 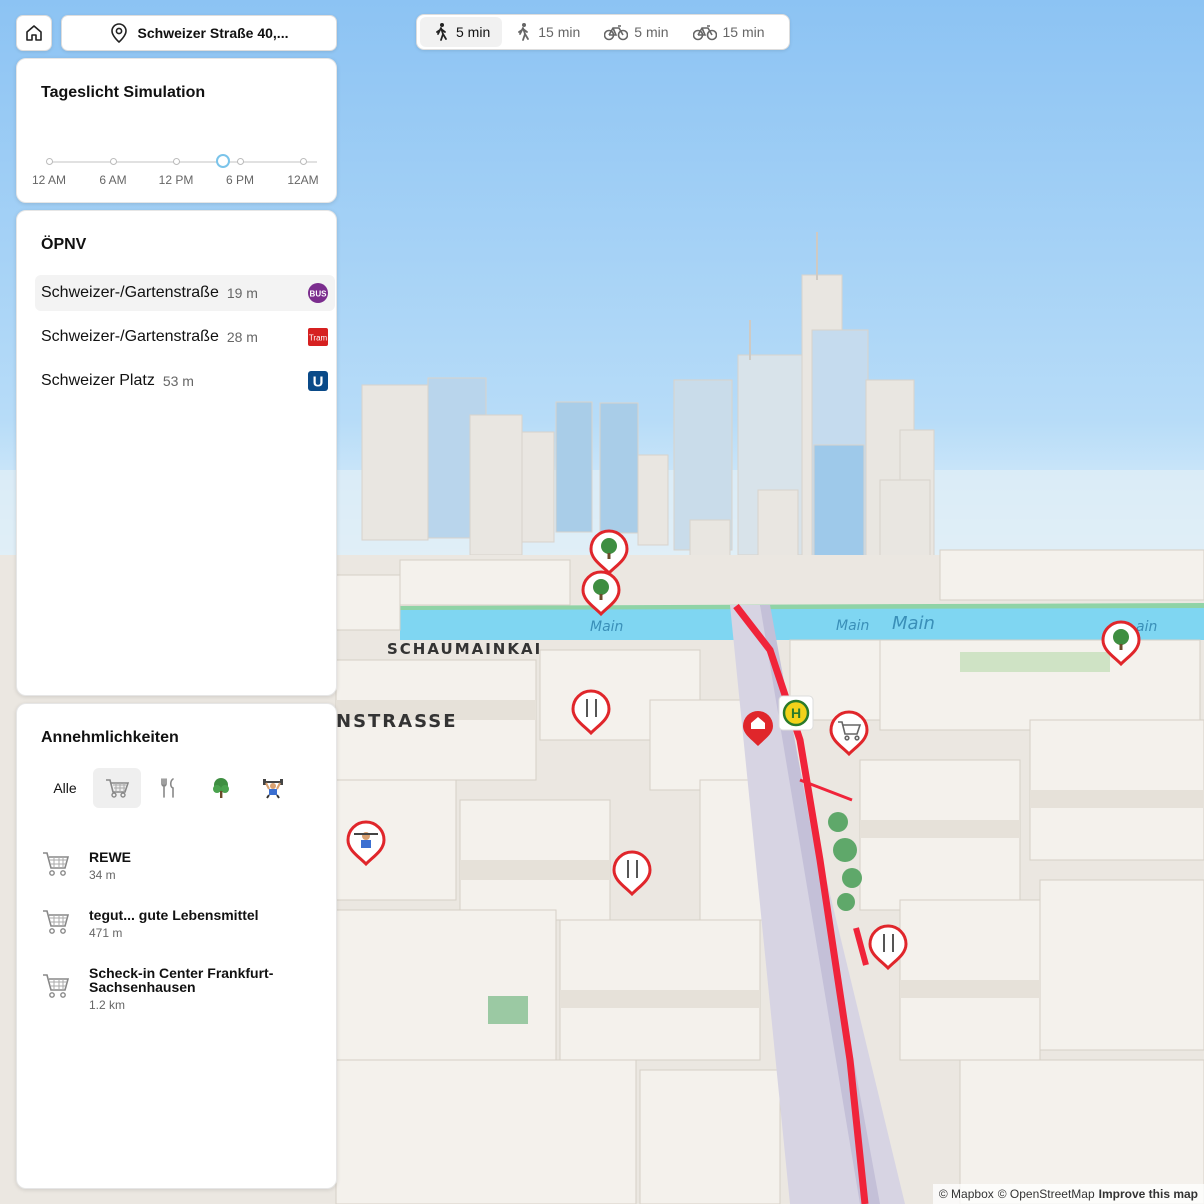 What do you see at coordinates (758, 728) in the screenshot?
I see `home-pin` at bounding box center [758, 728].